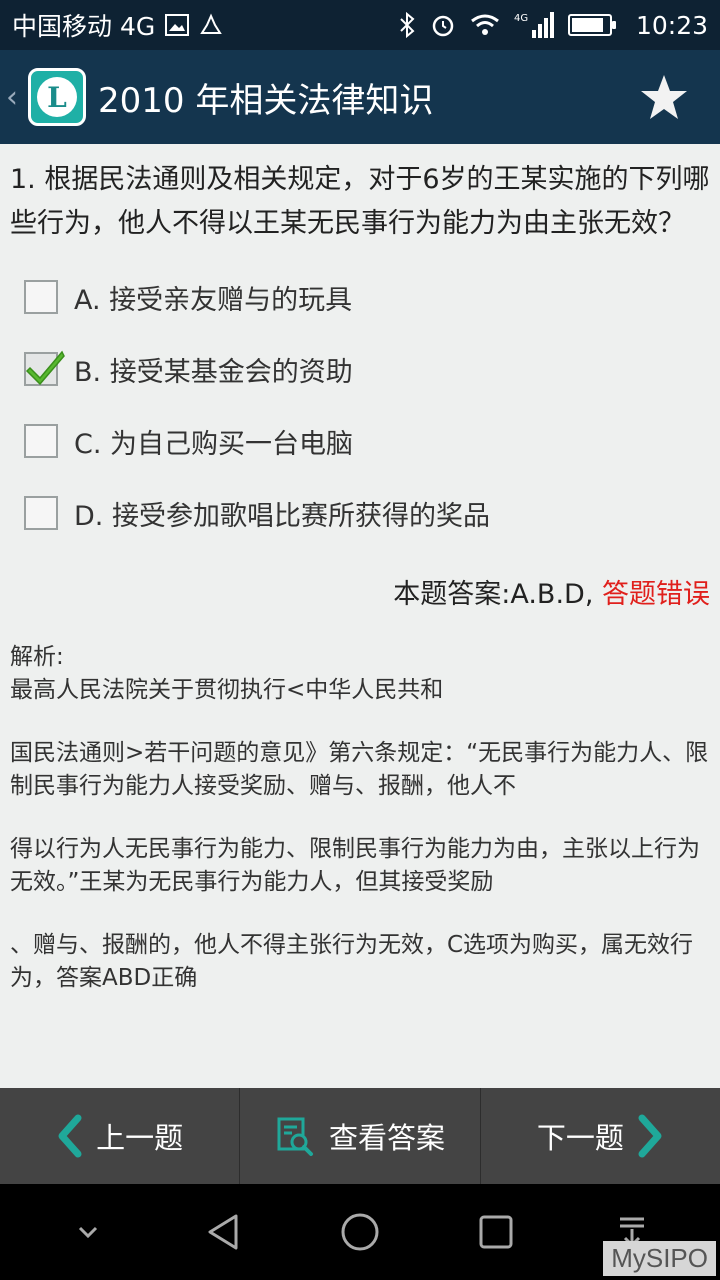 The image size is (720, 1280). Describe the element at coordinates (84, 26) in the screenshot. I see `carrier-label: 中国移动 4G` at that location.